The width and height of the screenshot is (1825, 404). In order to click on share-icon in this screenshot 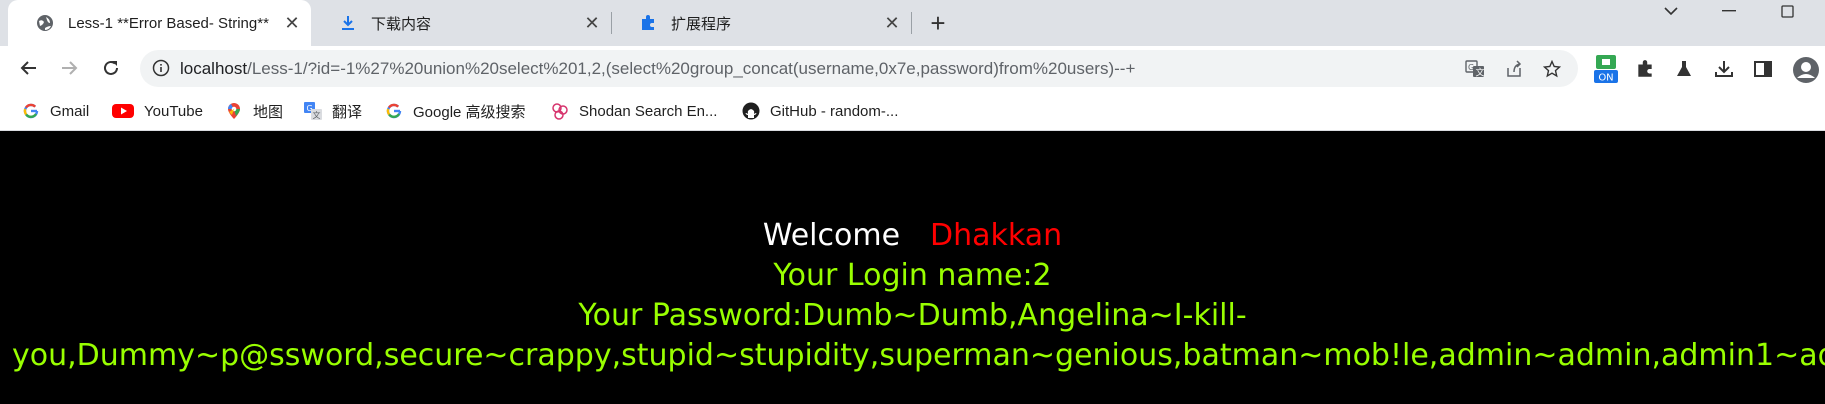, I will do `click(1514, 69)`.